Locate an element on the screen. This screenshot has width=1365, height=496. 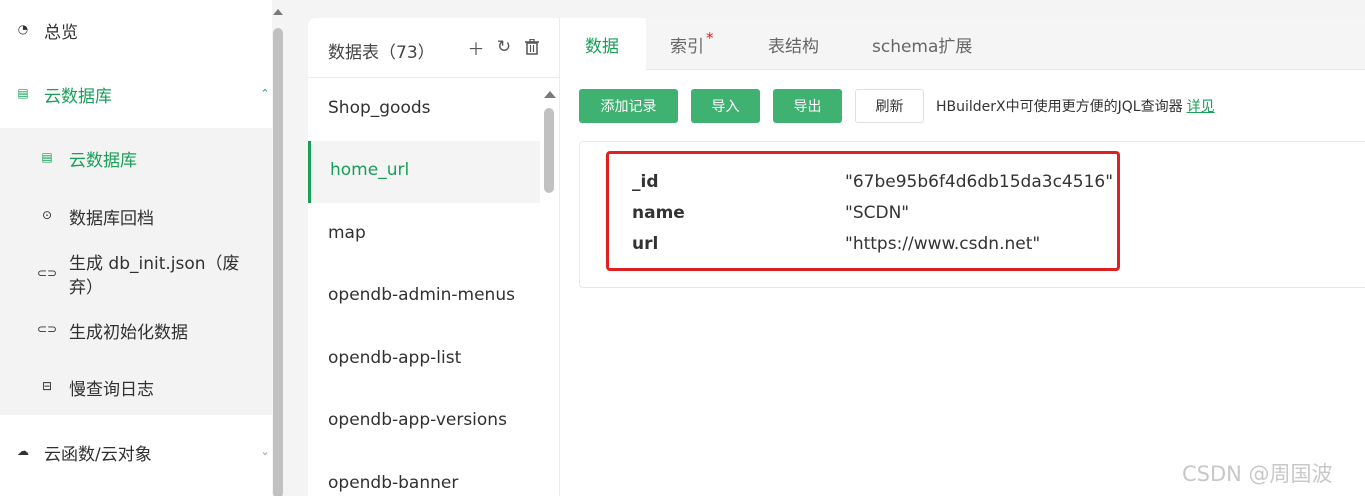
refresh-icon: ↻ is located at coordinates (504, 47).